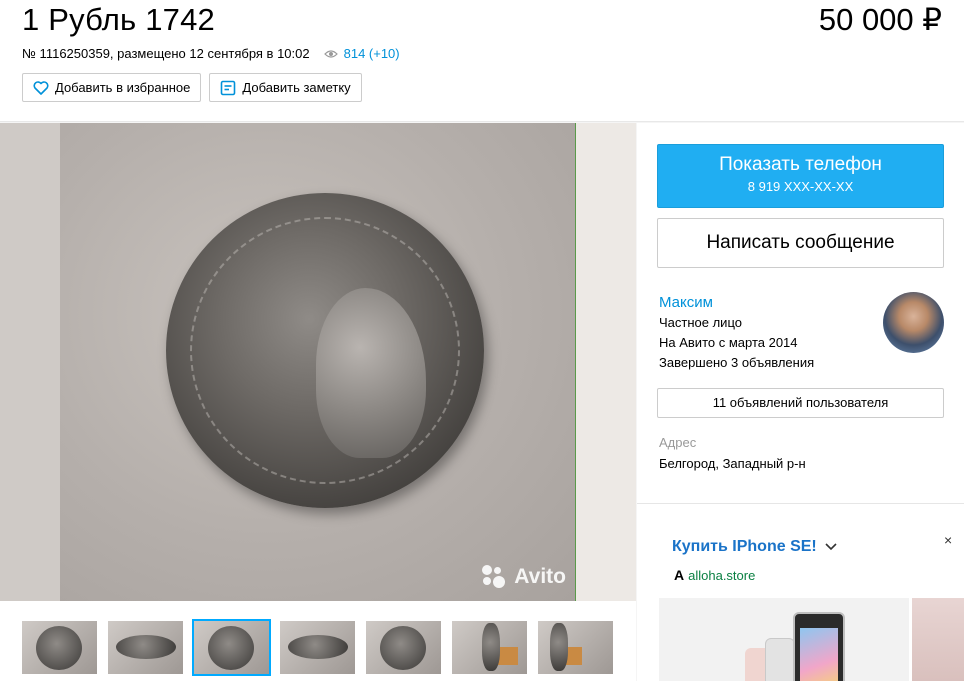 Image resolution: width=964 pixels, height=681 pixels. What do you see at coordinates (744, 546) in the screenshot?
I see `ad-title-text: Купить IPhone SE!` at bounding box center [744, 546].